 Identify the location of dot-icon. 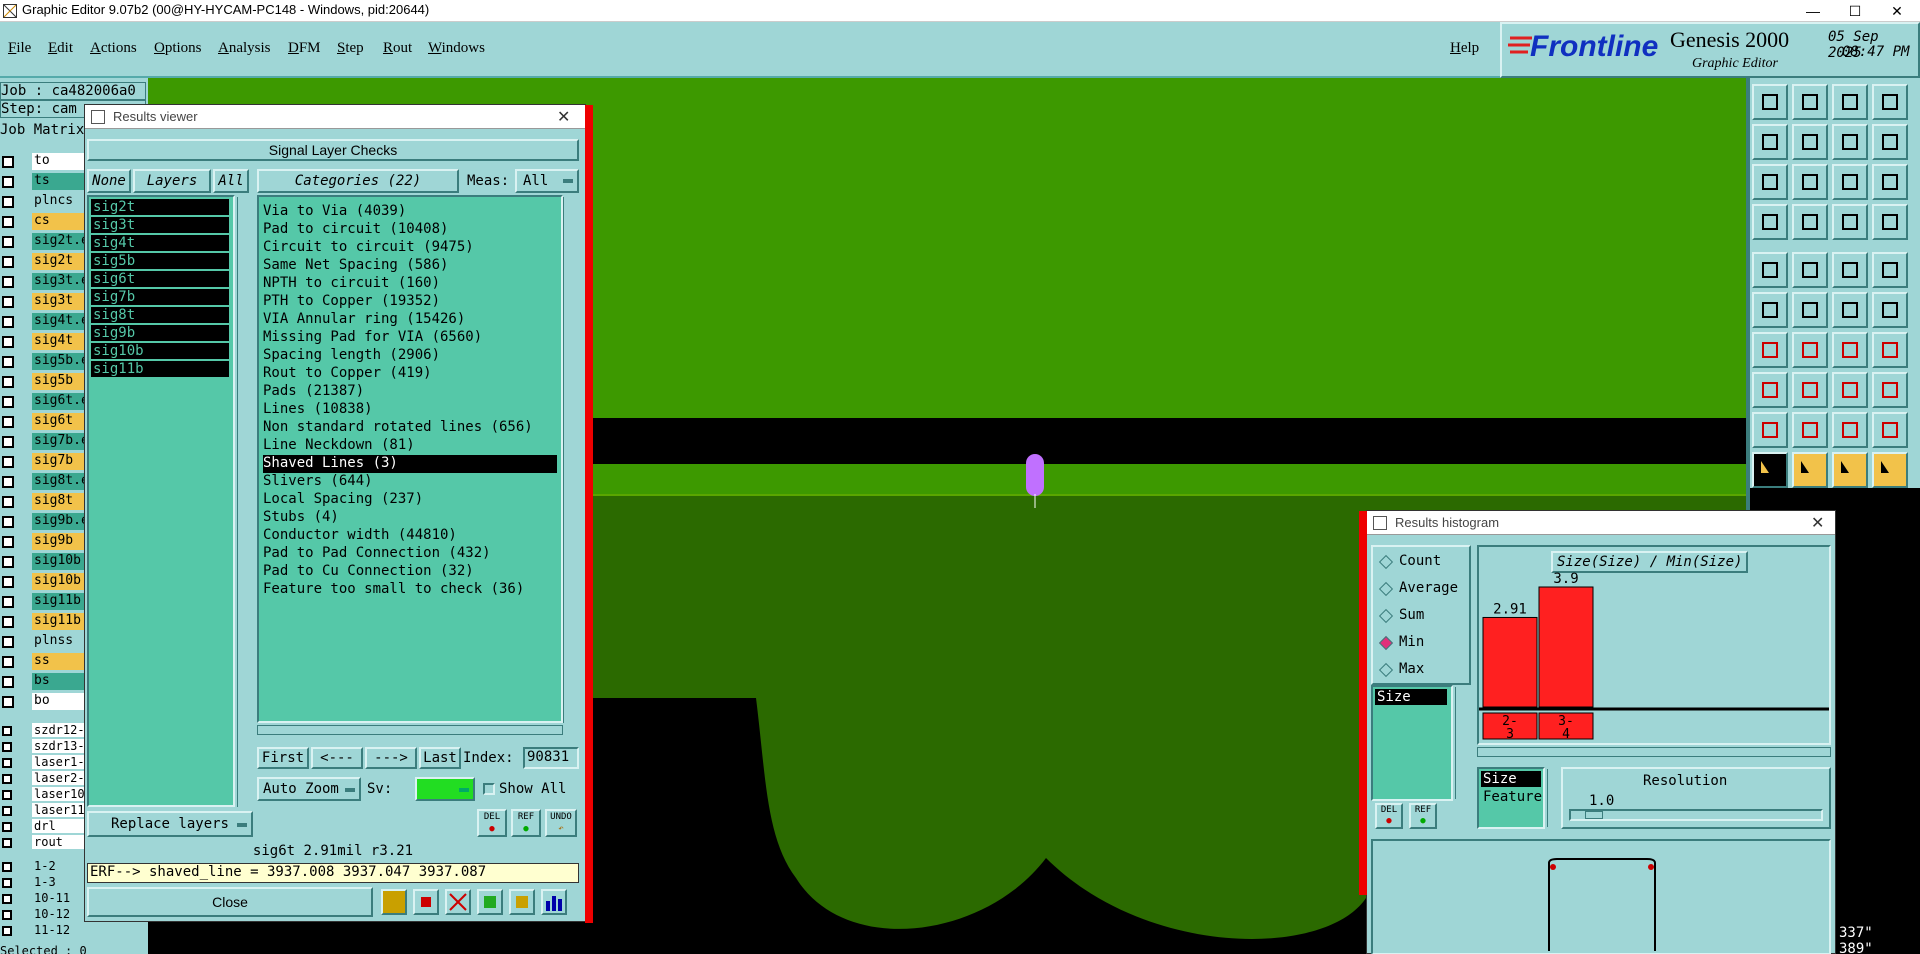
(1890, 270).